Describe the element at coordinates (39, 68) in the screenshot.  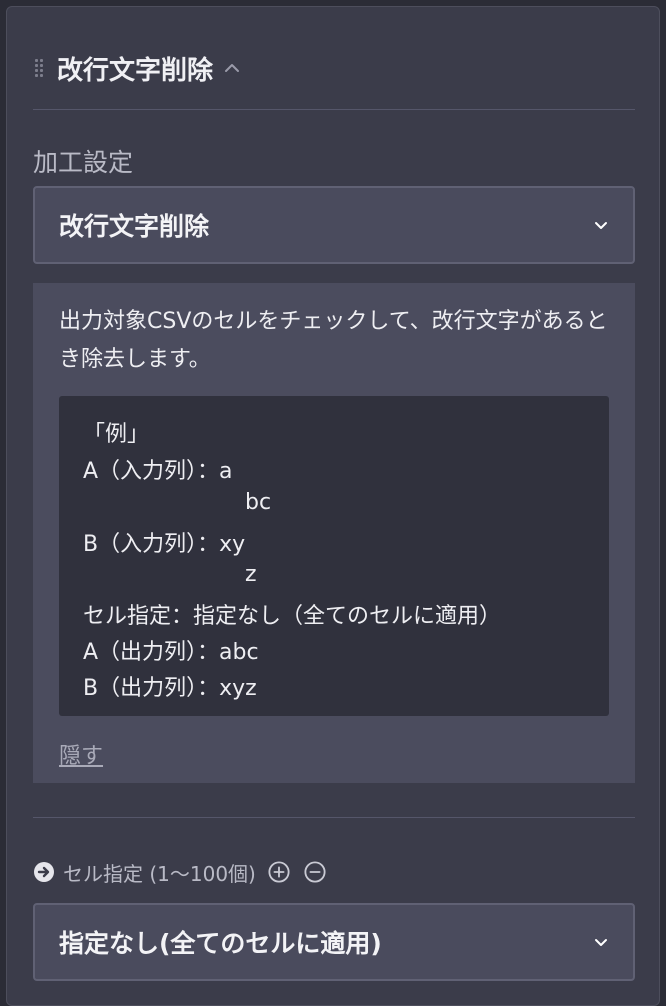
I see `drag-handle-icon` at that location.